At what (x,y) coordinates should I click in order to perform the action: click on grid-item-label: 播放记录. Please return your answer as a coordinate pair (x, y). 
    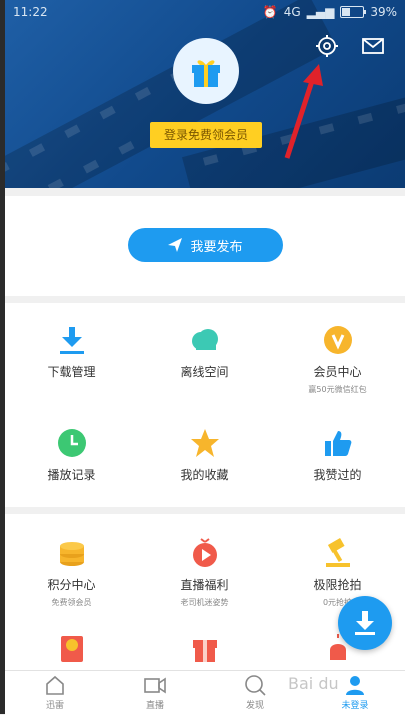
    Looking at the image, I should click on (71, 475).